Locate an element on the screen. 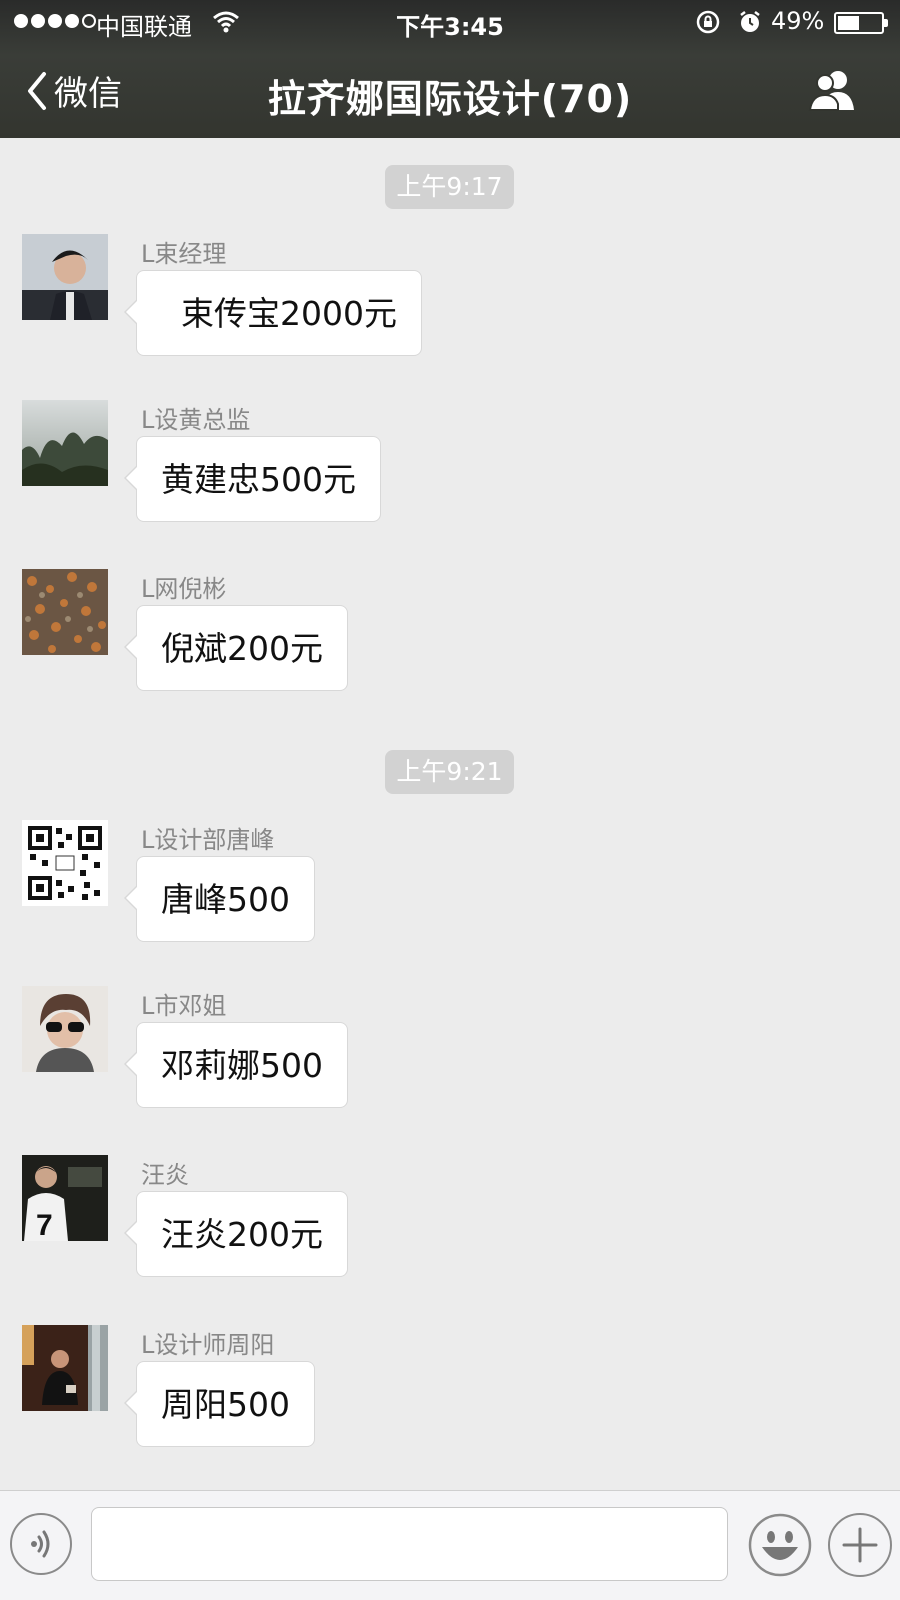  time-divider: 上午9:17 is located at coordinates (449, 187).